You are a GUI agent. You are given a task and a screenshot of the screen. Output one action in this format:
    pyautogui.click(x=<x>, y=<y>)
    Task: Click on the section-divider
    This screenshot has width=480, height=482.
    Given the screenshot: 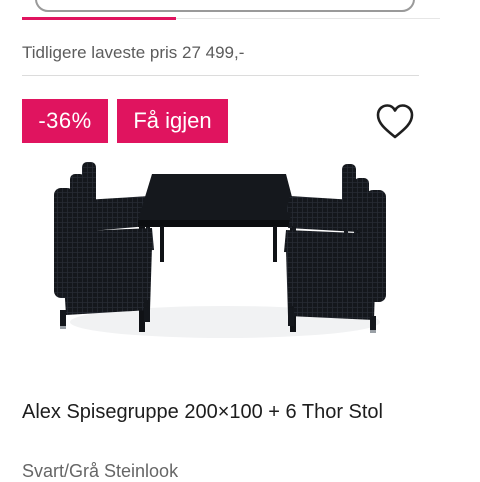 What is the action you would take?
    pyautogui.click(x=220, y=75)
    